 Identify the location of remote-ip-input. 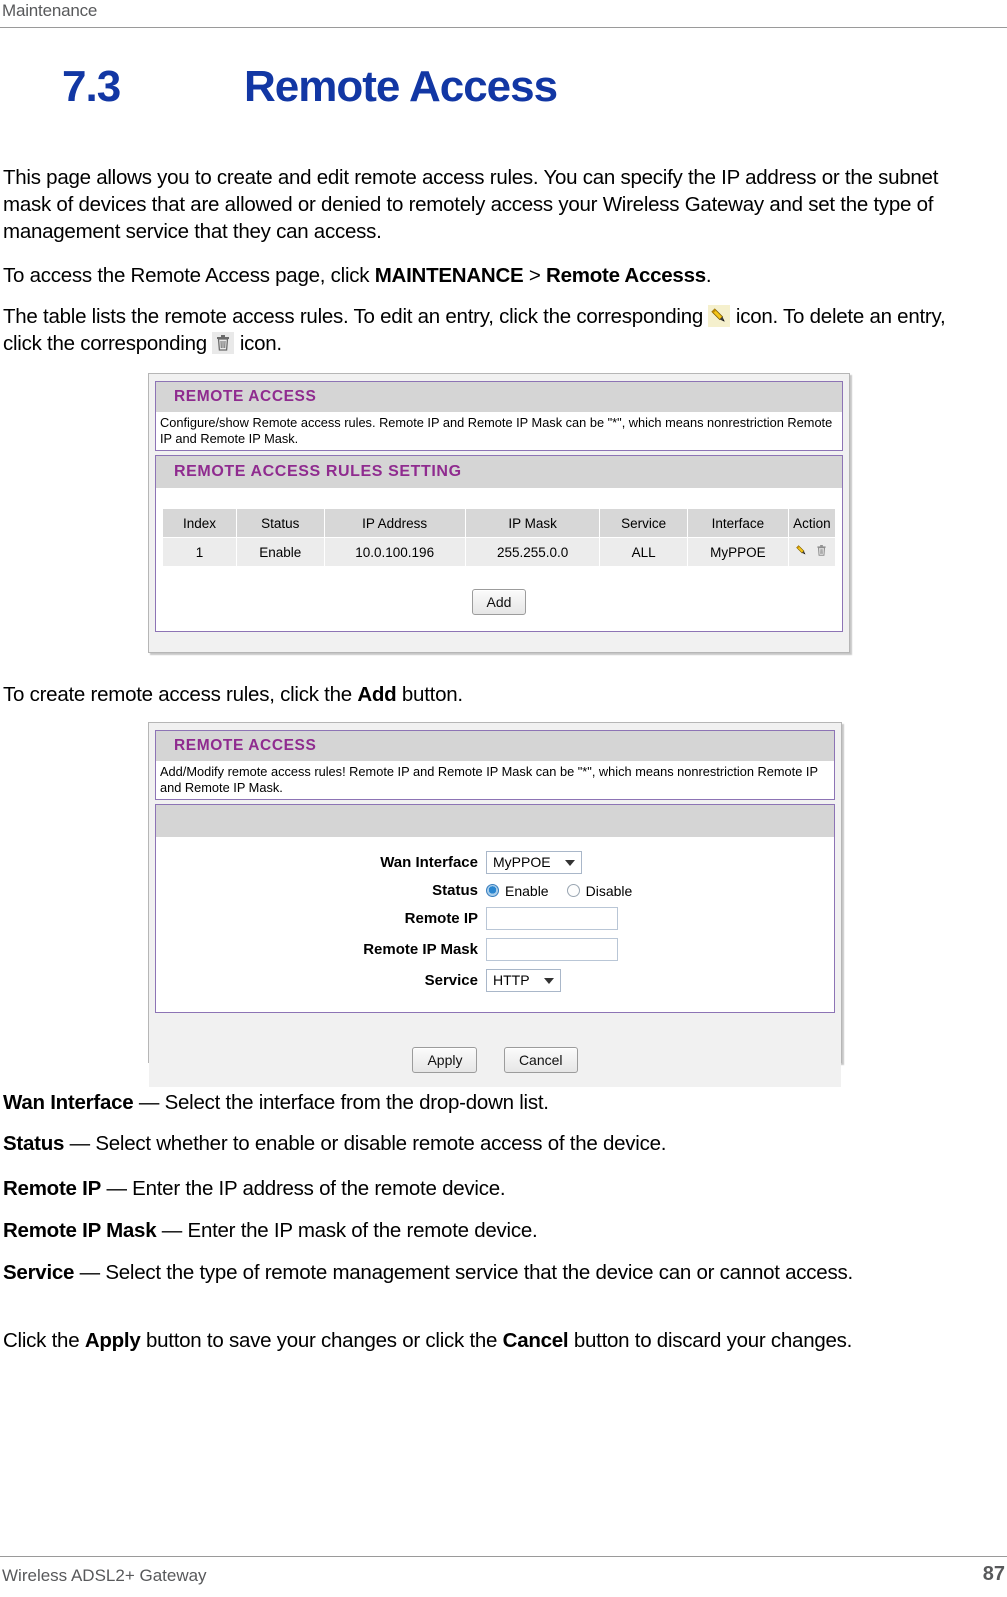
(552, 918).